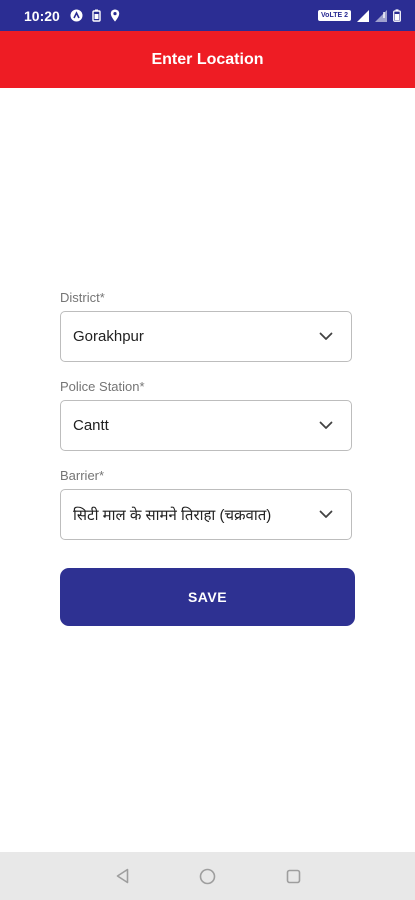 This screenshot has width=415, height=900. I want to click on app-bar: Enter Location, so click(207, 59).